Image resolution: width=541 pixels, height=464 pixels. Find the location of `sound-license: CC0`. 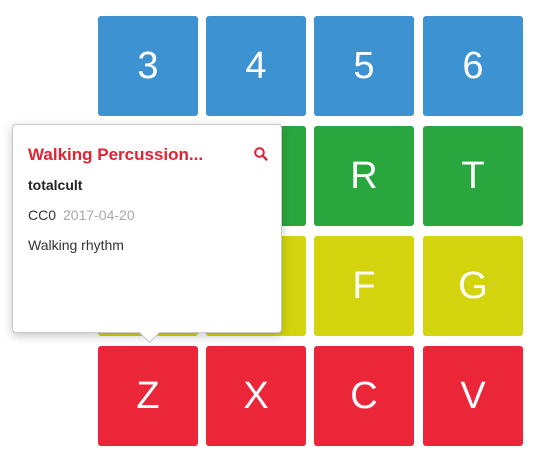

sound-license: CC0 is located at coordinates (42, 215).